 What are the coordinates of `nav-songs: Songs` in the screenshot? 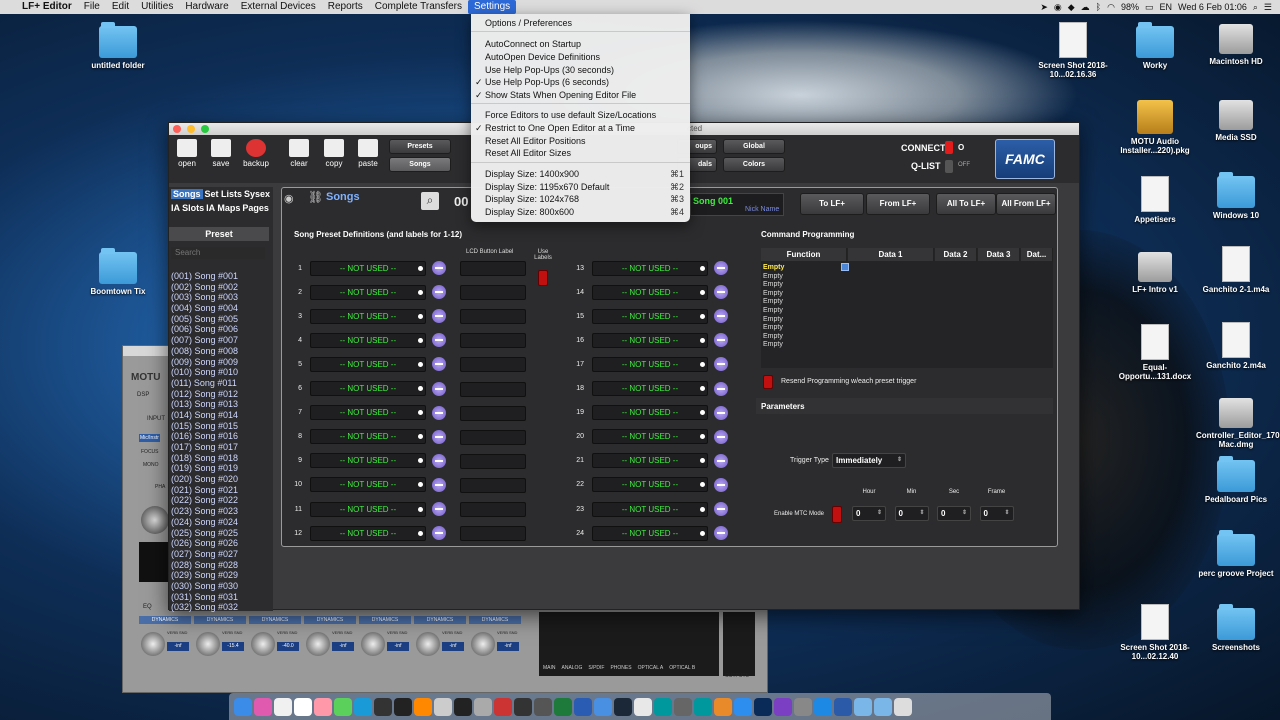 It's located at (420, 164).